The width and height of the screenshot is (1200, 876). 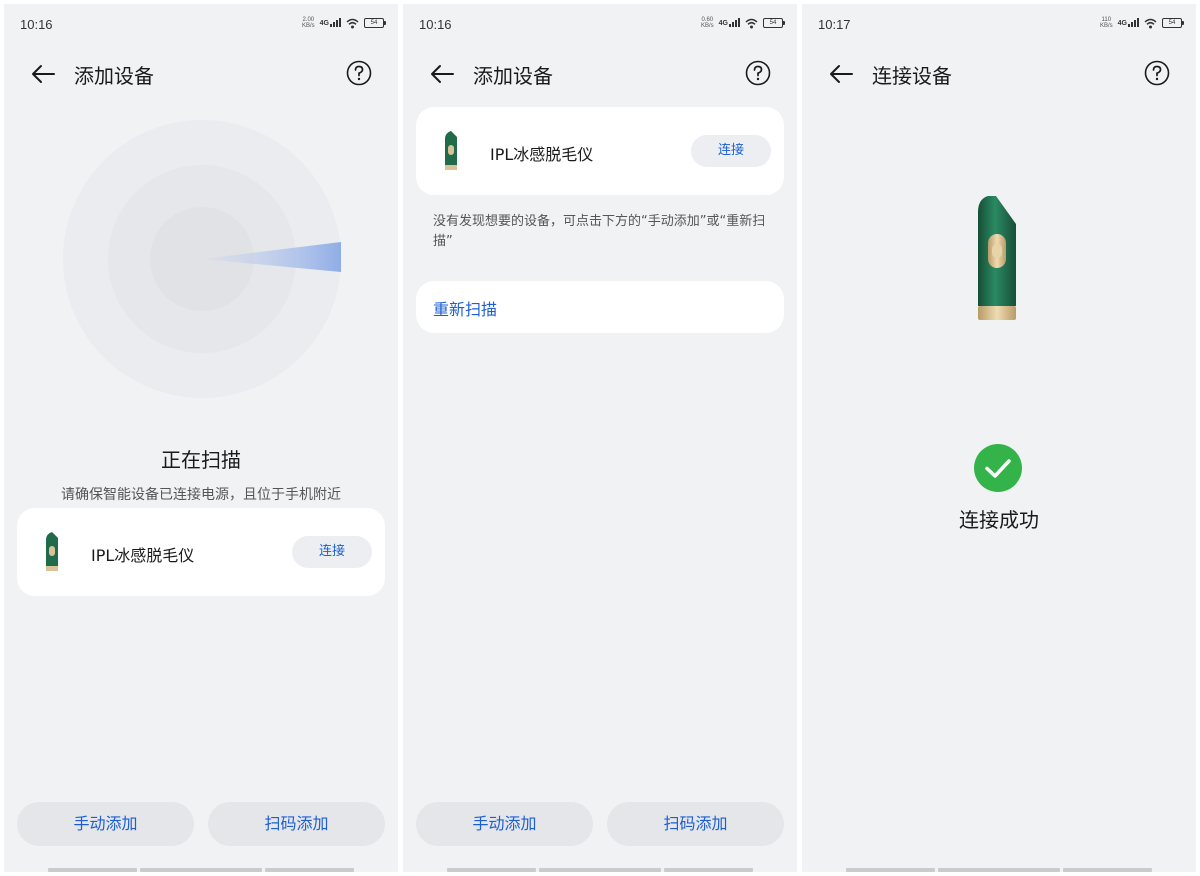 What do you see at coordinates (201, 495) in the screenshot?
I see `scan-hint: 请确保智能设备已连接电源，且位于手机附近` at bounding box center [201, 495].